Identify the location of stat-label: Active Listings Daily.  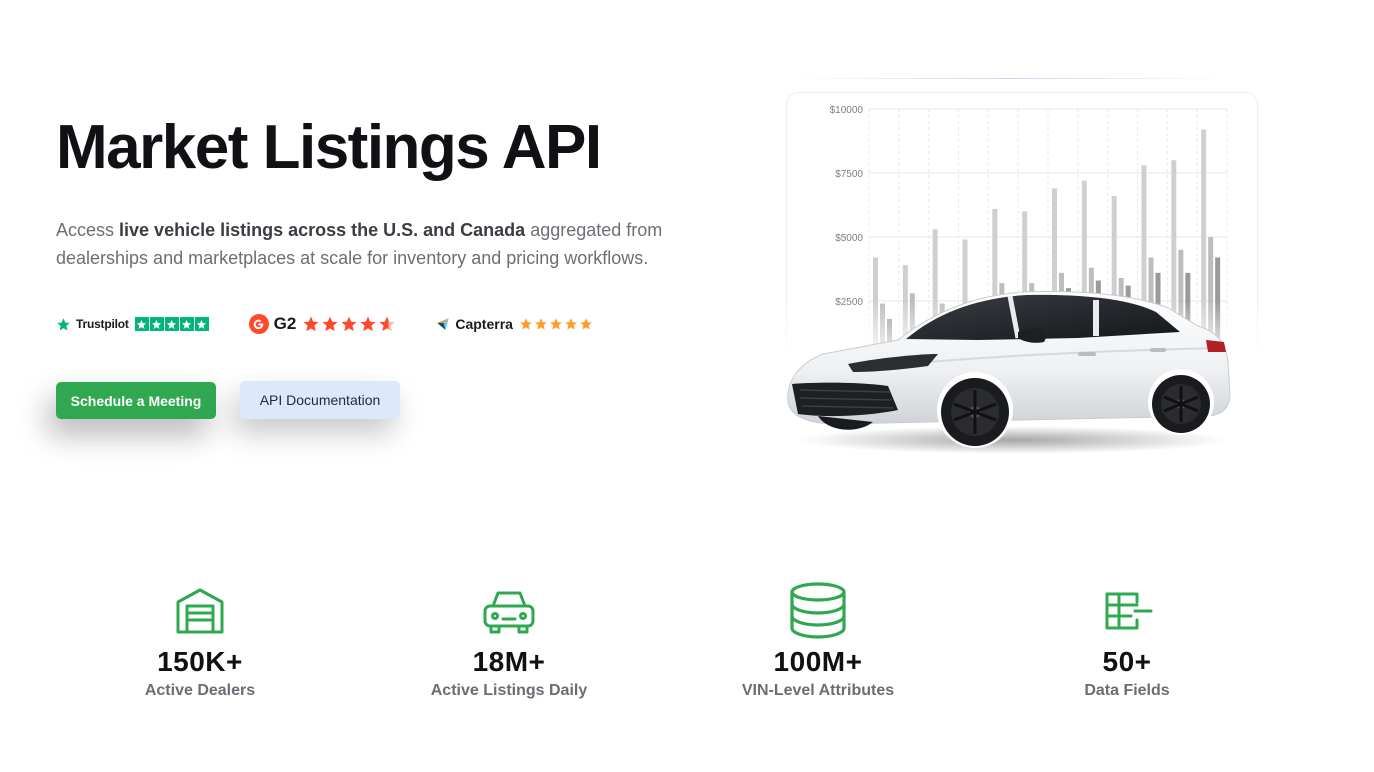
(509, 690).